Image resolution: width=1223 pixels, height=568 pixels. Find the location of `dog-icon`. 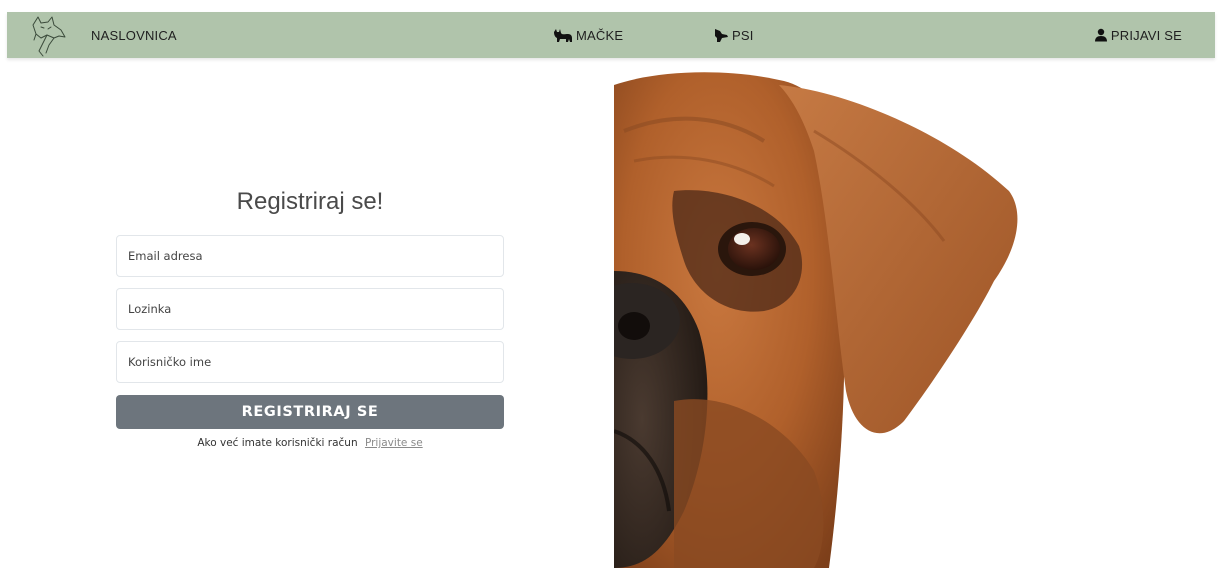

dog-icon is located at coordinates (721, 35).